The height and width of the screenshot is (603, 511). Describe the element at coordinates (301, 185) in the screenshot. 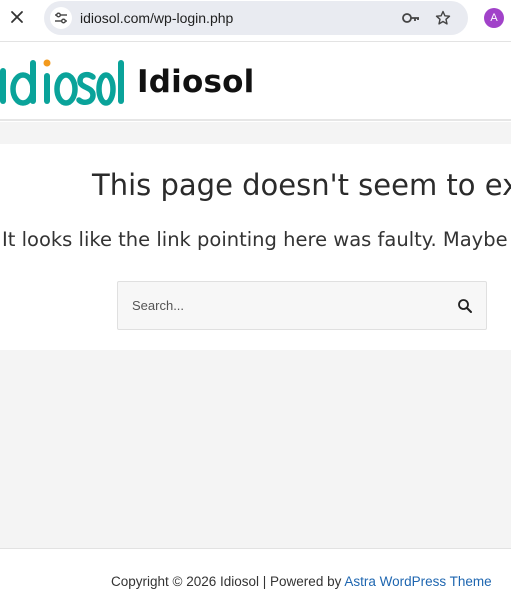

I see `page-title: This page doesn't seem to exist.` at that location.